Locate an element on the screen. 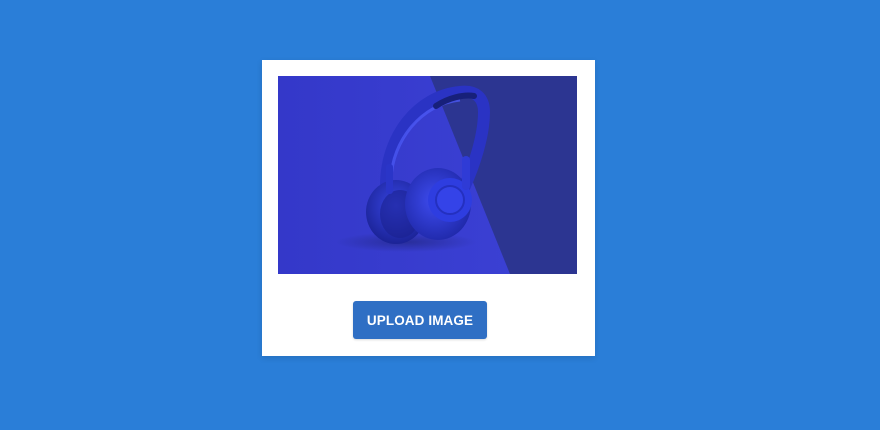 The image size is (880, 430). upload-image-button: UPLOAD IMAGE is located at coordinates (420, 320).